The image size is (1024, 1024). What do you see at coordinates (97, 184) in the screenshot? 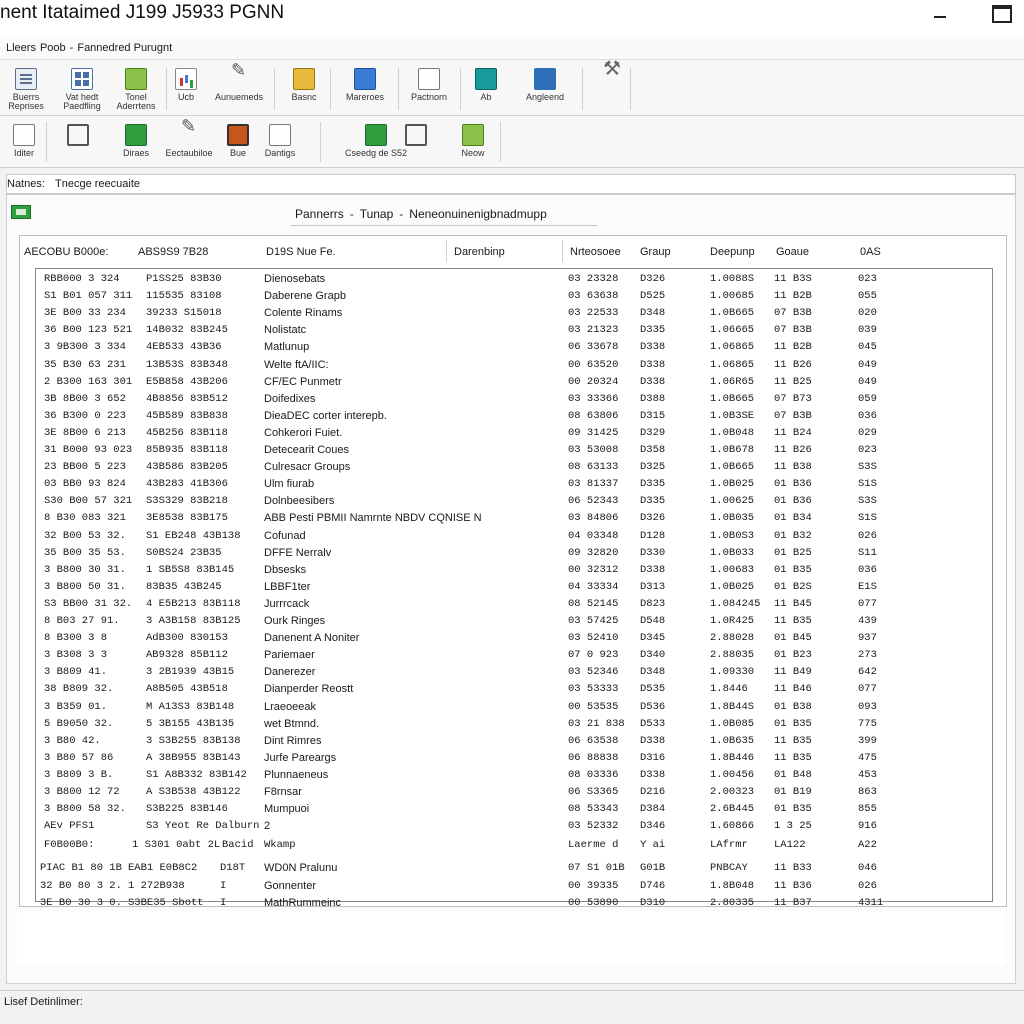
I see `filter-value: Tnecge reecuaite` at bounding box center [97, 184].